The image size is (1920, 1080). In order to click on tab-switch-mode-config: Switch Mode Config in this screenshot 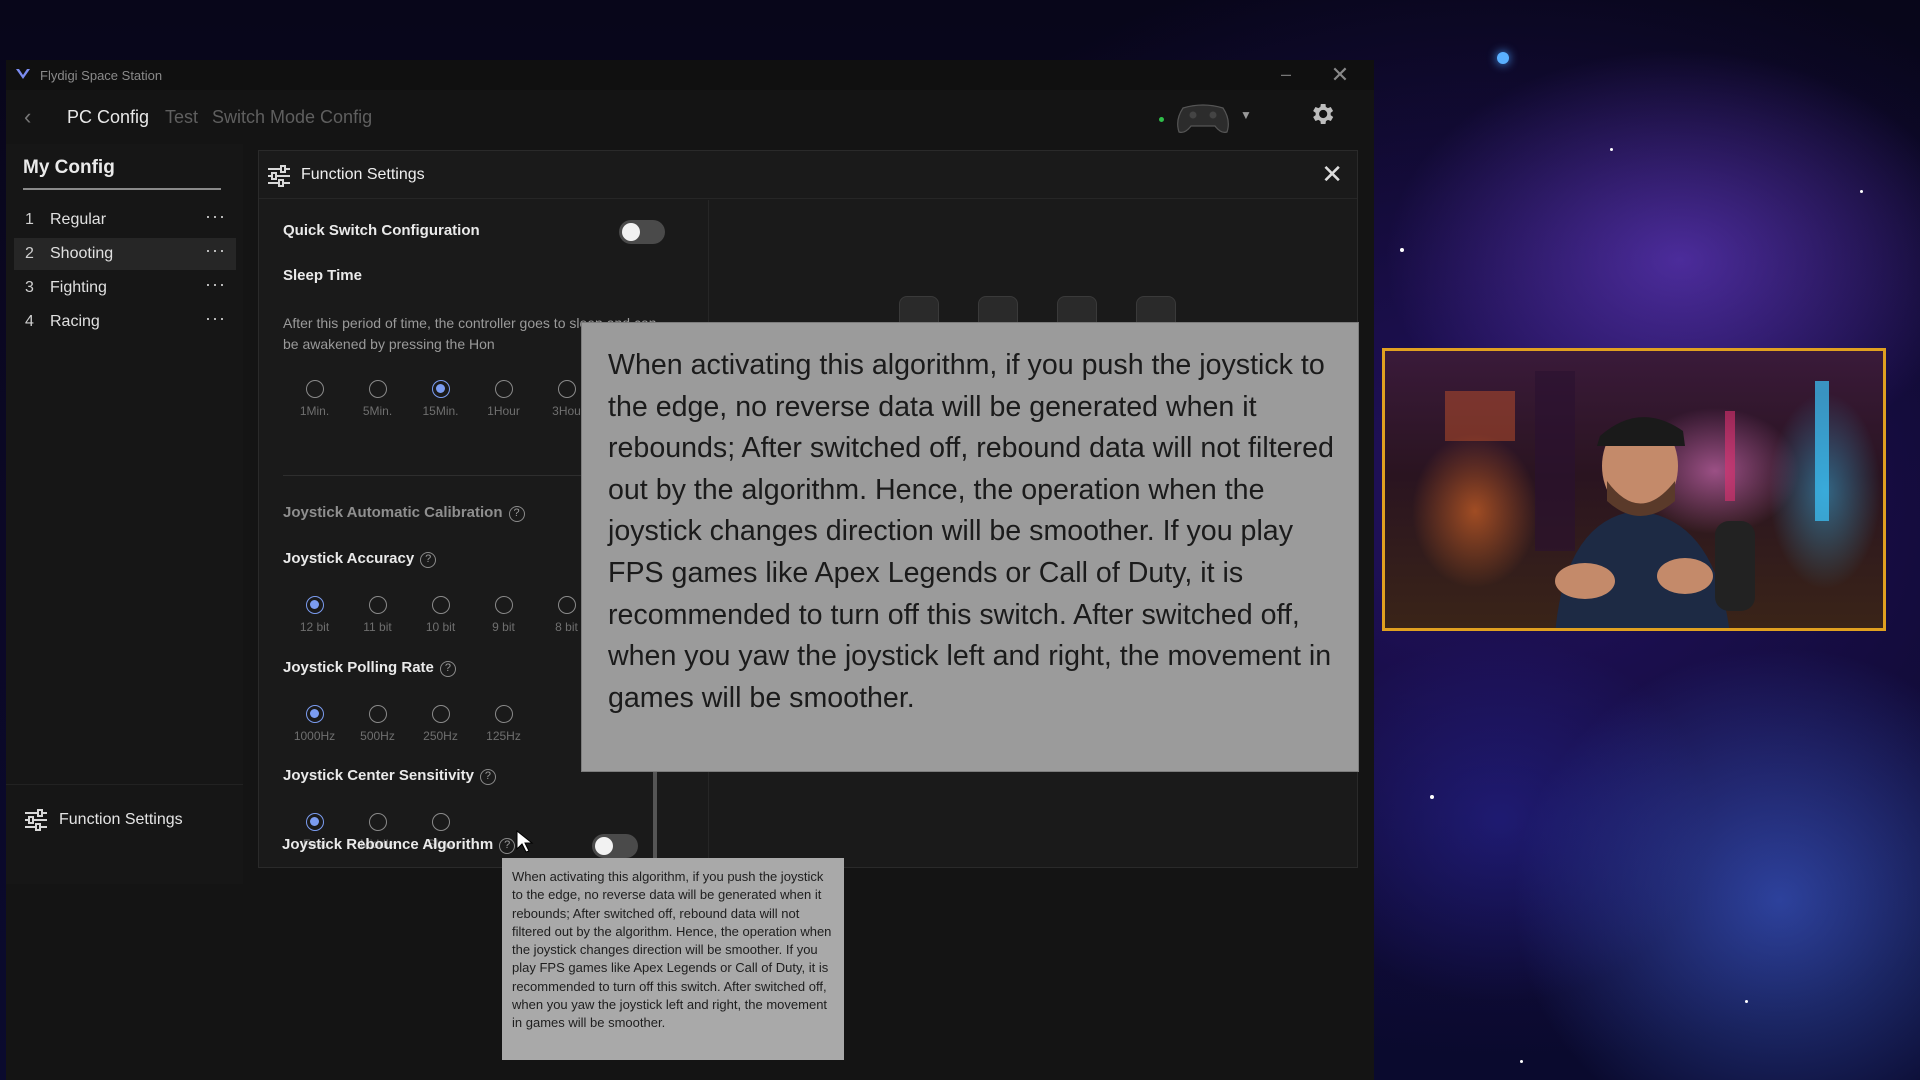, I will do `click(292, 117)`.